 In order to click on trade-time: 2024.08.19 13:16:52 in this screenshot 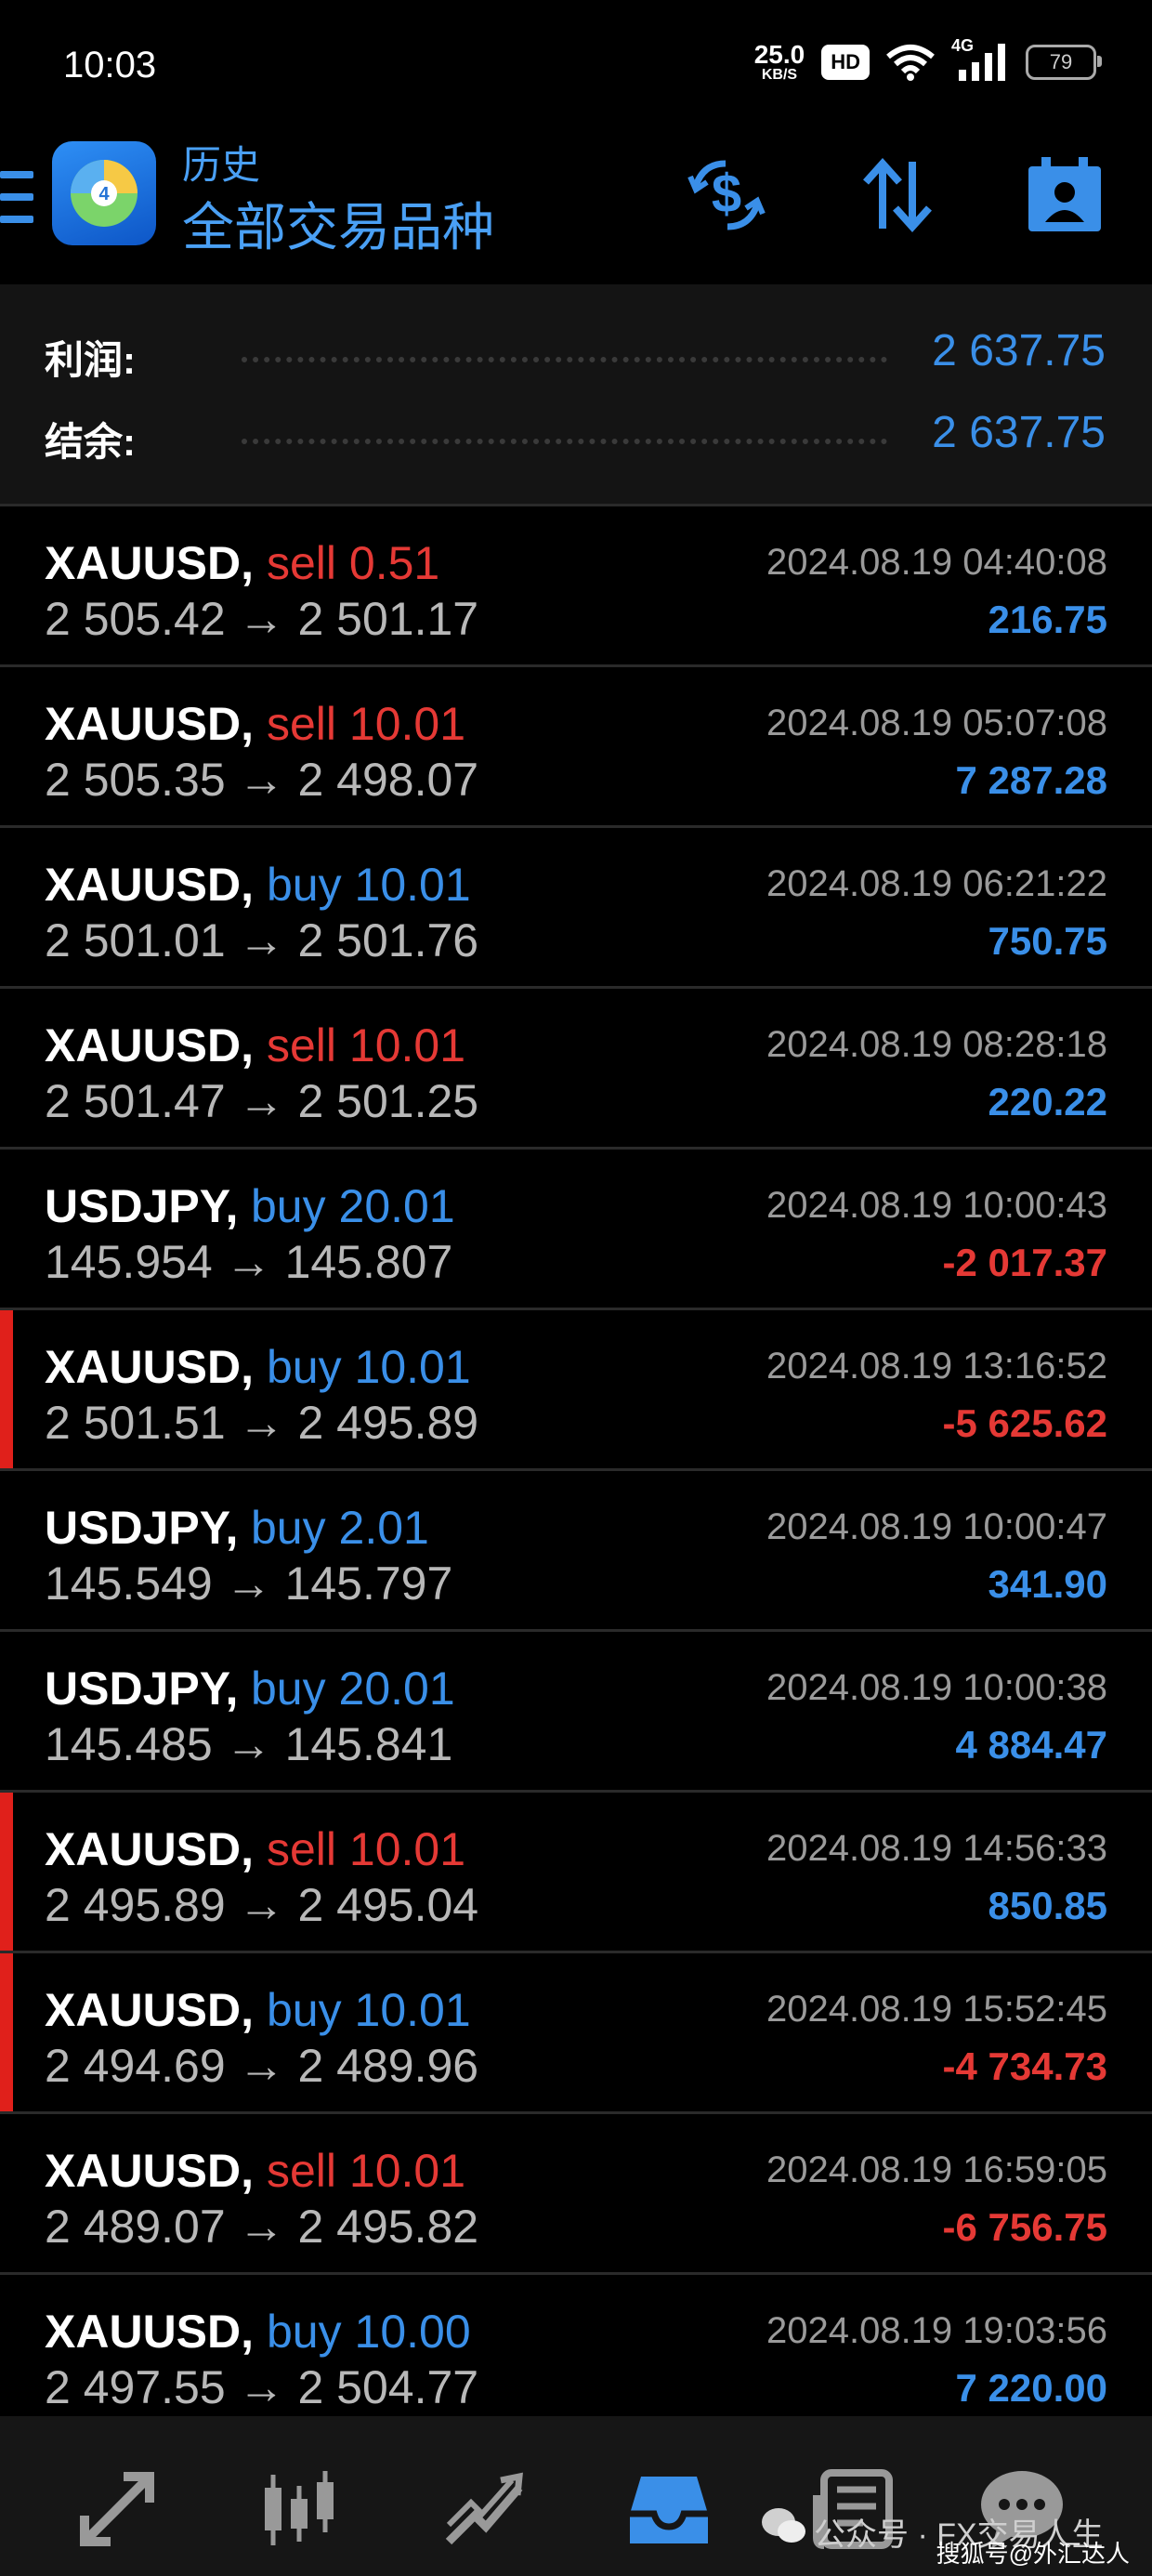, I will do `click(936, 1366)`.